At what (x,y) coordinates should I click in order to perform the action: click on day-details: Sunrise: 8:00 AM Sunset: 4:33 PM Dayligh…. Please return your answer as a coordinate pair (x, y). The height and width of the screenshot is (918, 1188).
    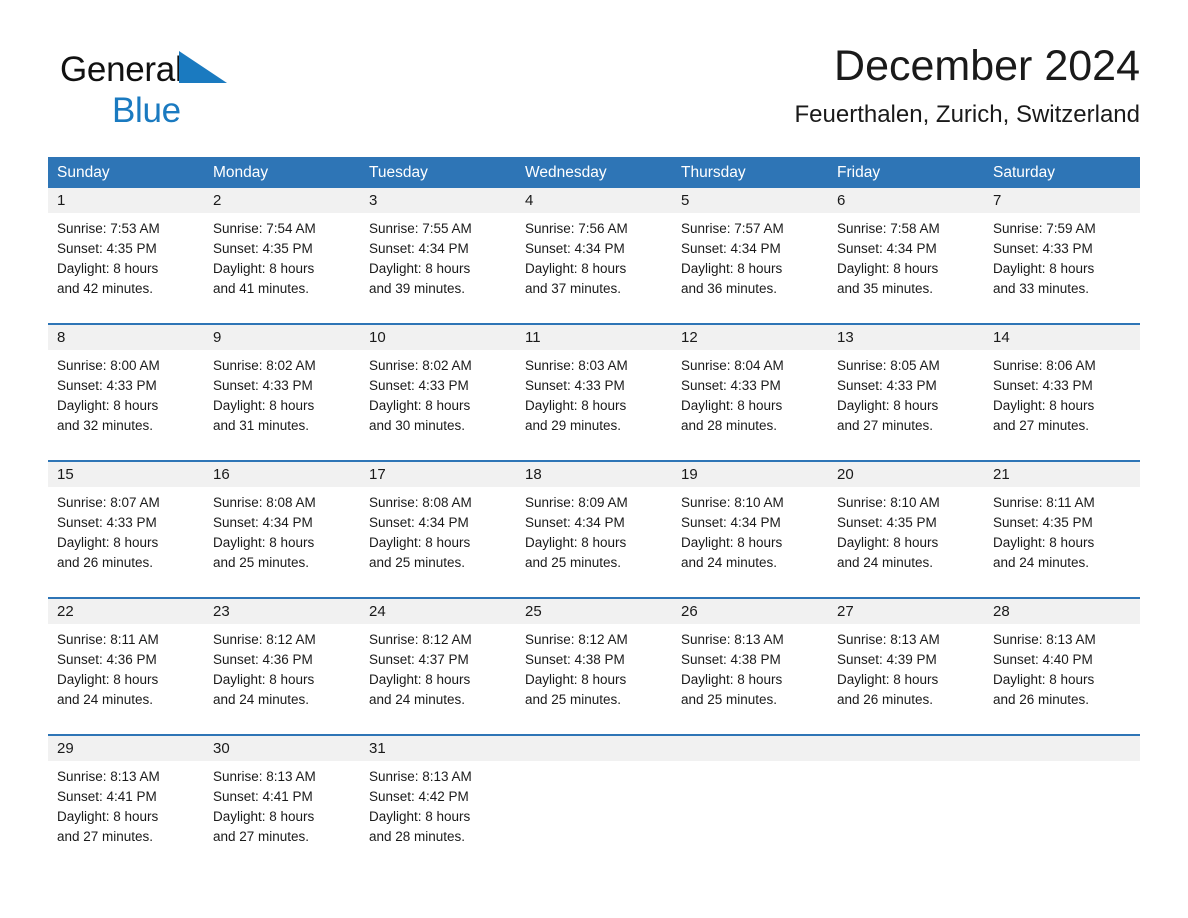
    Looking at the image, I should click on (126, 393).